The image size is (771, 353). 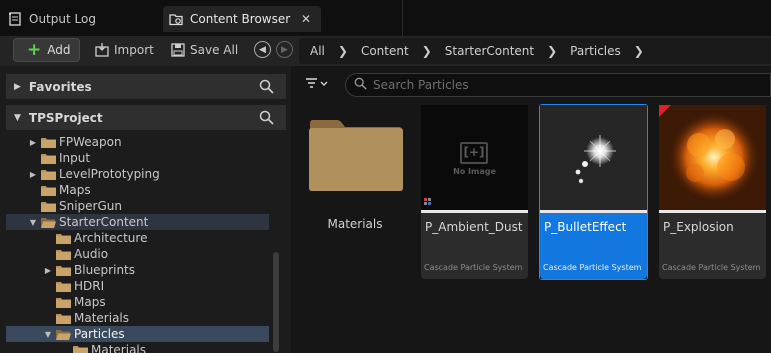 I want to click on search-box, so click(x=558, y=85).